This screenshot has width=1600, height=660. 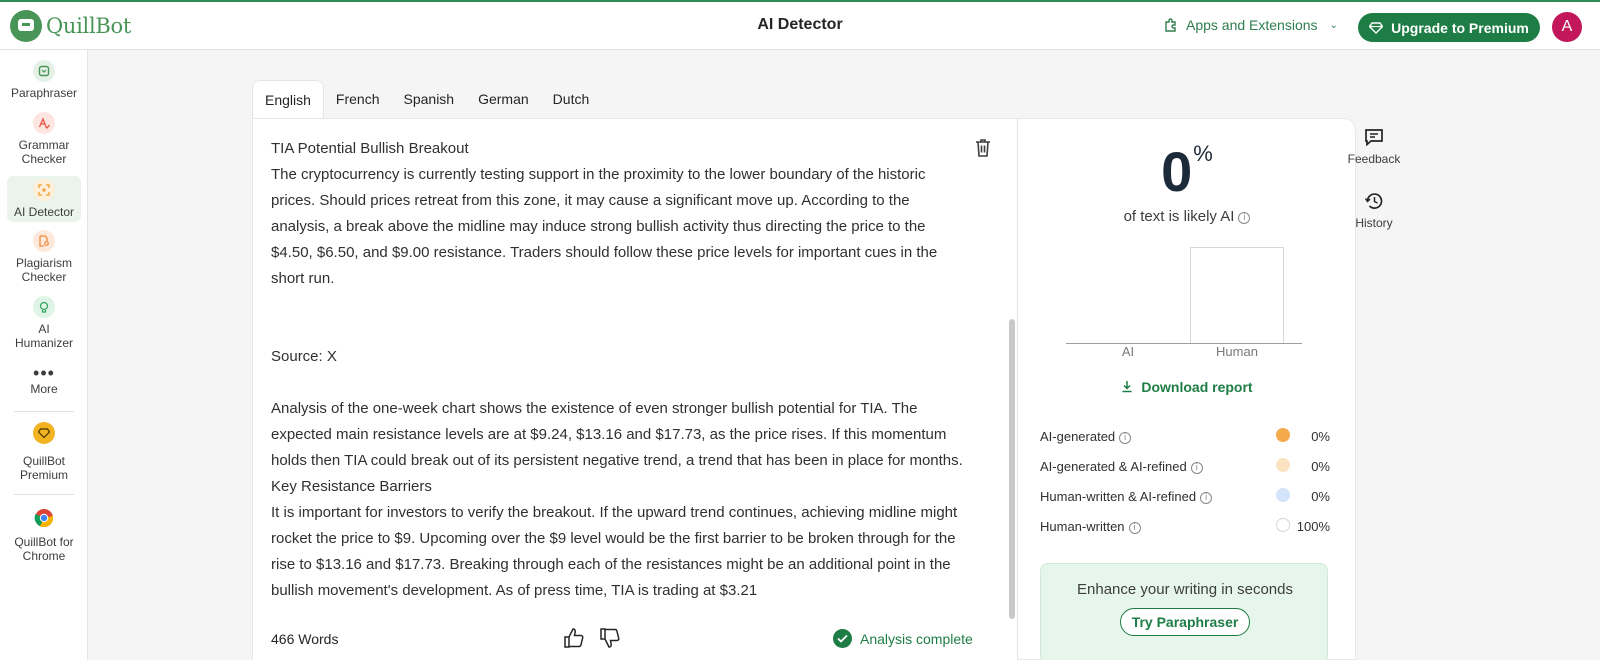 I want to click on ai-score: 0%, so click(x=1187, y=171).